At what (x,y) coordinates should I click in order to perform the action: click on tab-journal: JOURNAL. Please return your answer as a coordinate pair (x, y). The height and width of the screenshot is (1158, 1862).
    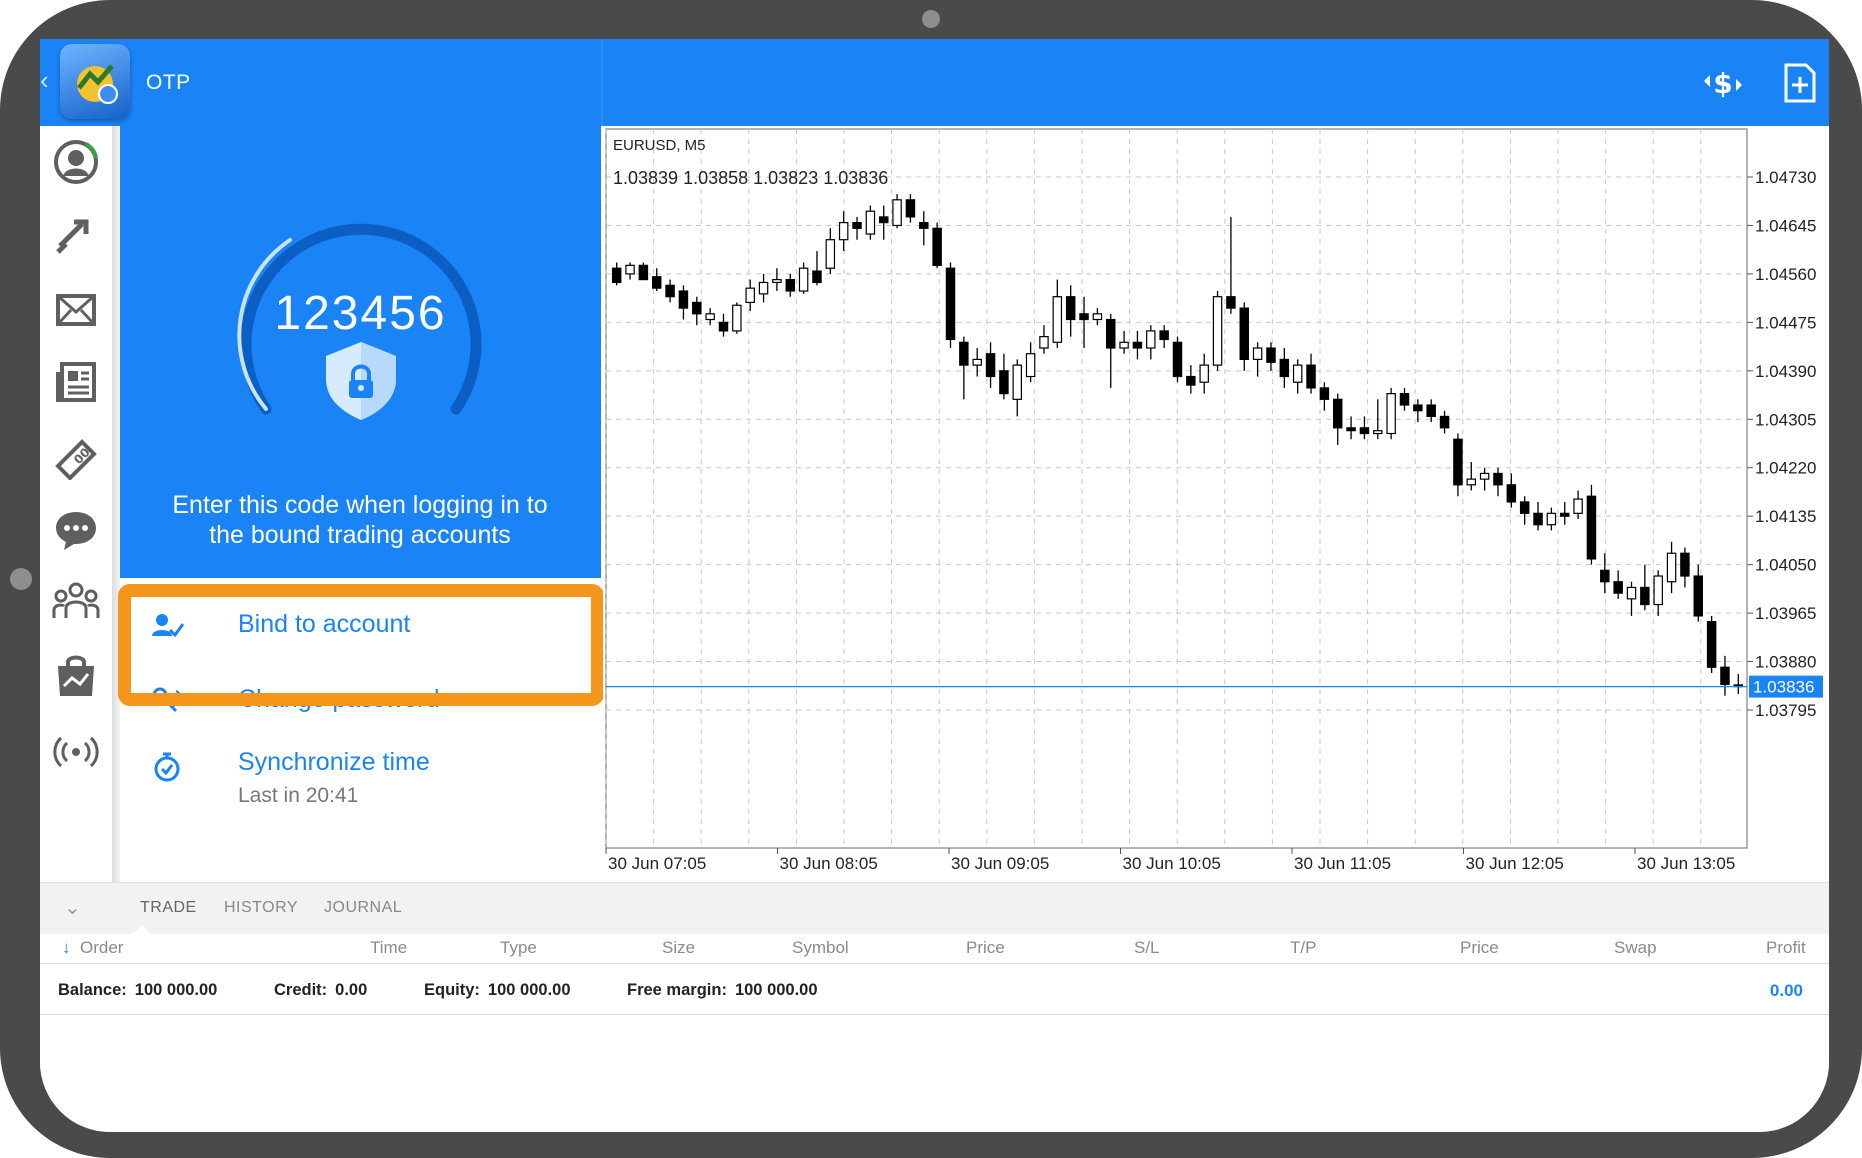
    Looking at the image, I should click on (363, 908).